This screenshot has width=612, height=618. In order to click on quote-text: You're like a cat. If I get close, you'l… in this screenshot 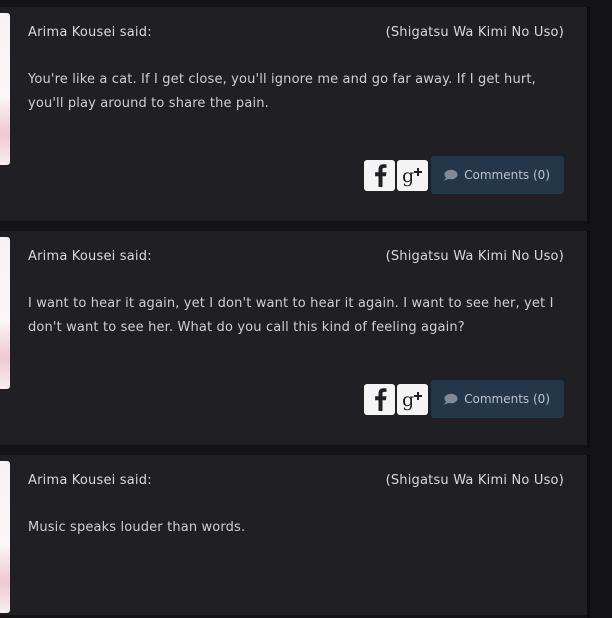, I will do `click(282, 91)`.